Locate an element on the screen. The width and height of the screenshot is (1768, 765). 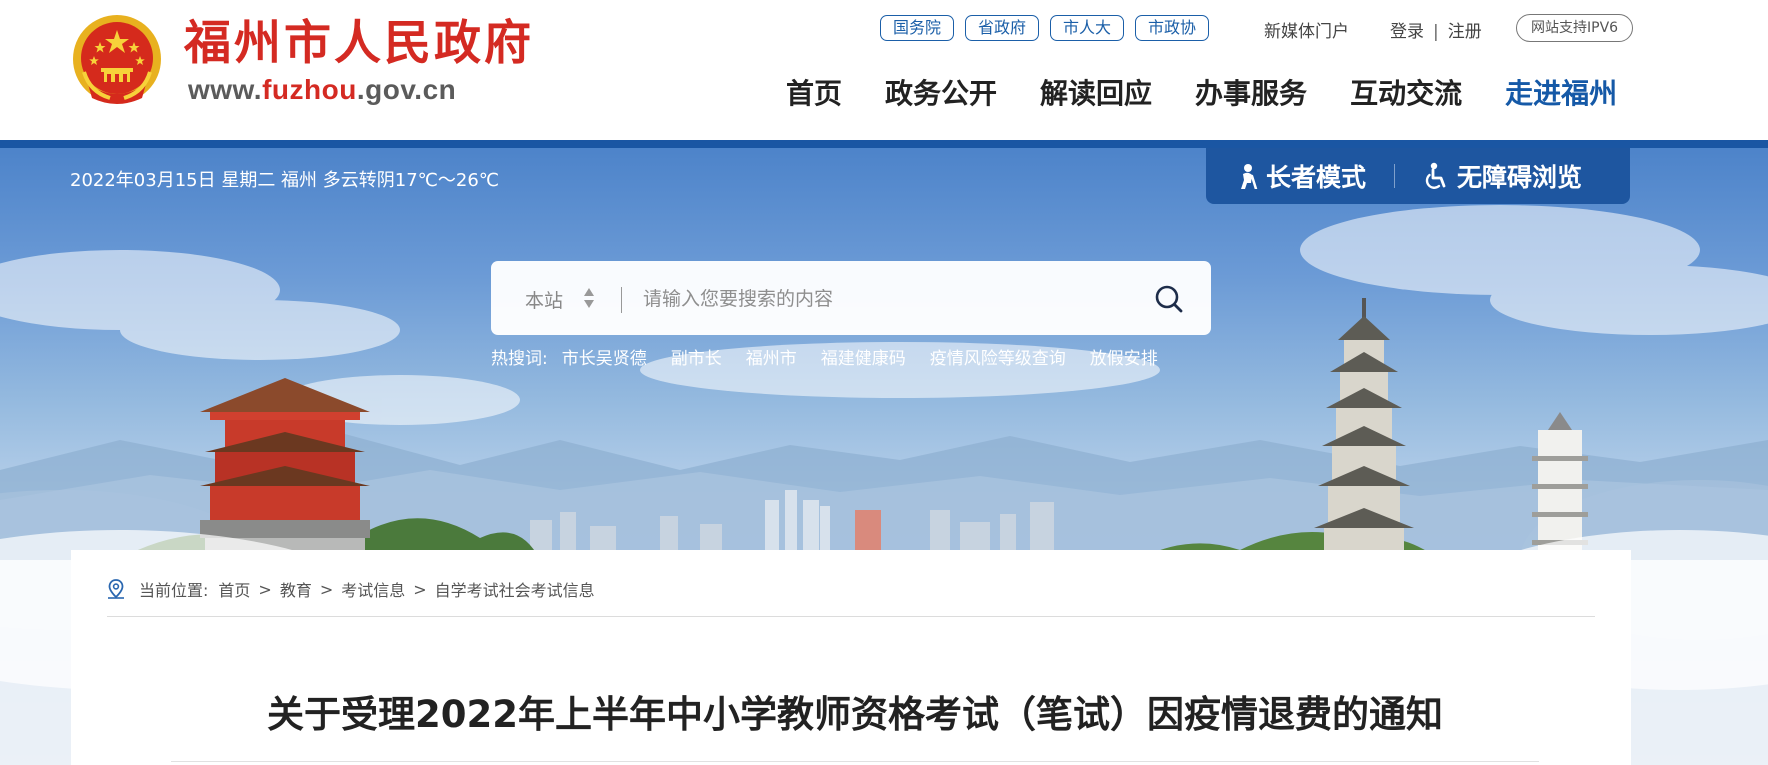
hot-word: 放假安排 is located at coordinates (1124, 356).